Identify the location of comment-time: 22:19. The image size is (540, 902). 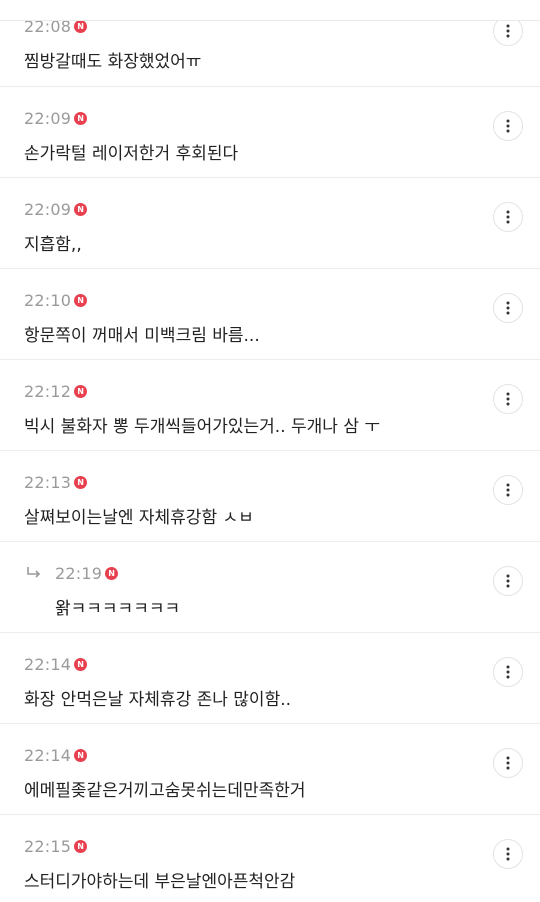
(79, 573).